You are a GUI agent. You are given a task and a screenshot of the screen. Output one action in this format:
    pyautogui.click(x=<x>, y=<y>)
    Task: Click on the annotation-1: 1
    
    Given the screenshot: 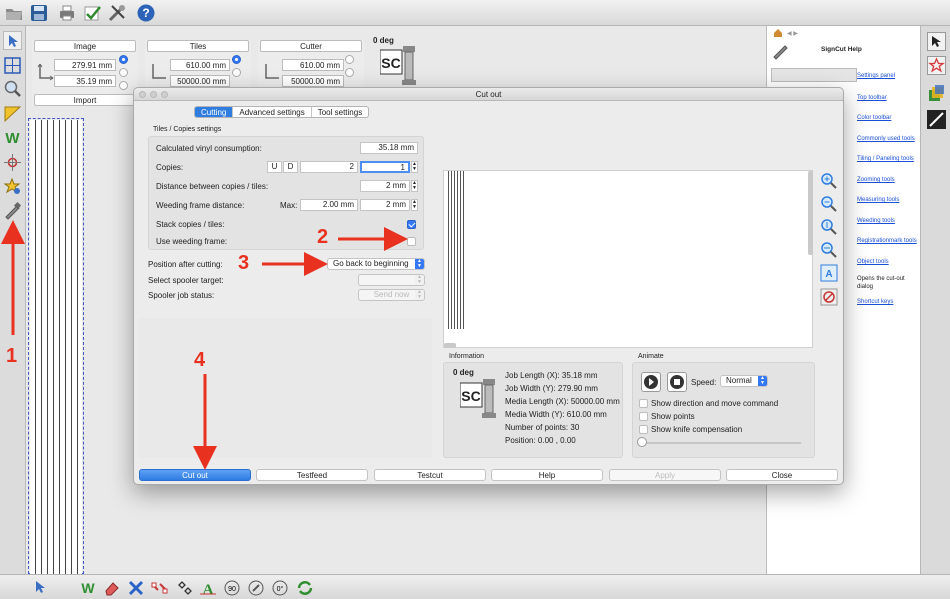 What is the action you would take?
    pyautogui.click(x=12, y=356)
    